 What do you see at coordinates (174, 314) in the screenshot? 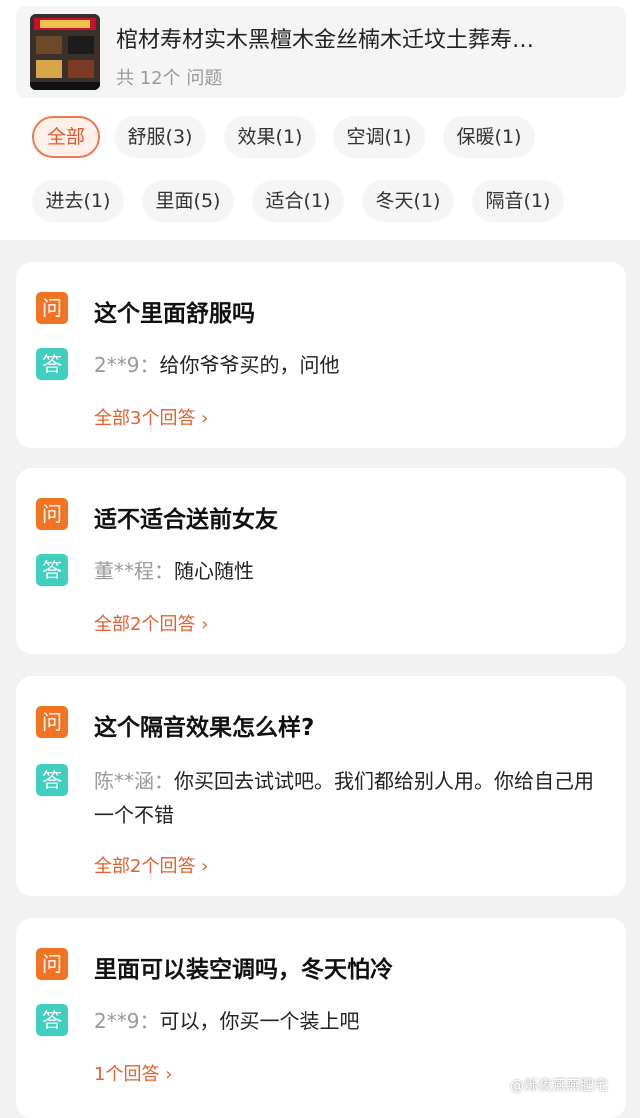
I see `question-text: 这个里面舒服吗` at bounding box center [174, 314].